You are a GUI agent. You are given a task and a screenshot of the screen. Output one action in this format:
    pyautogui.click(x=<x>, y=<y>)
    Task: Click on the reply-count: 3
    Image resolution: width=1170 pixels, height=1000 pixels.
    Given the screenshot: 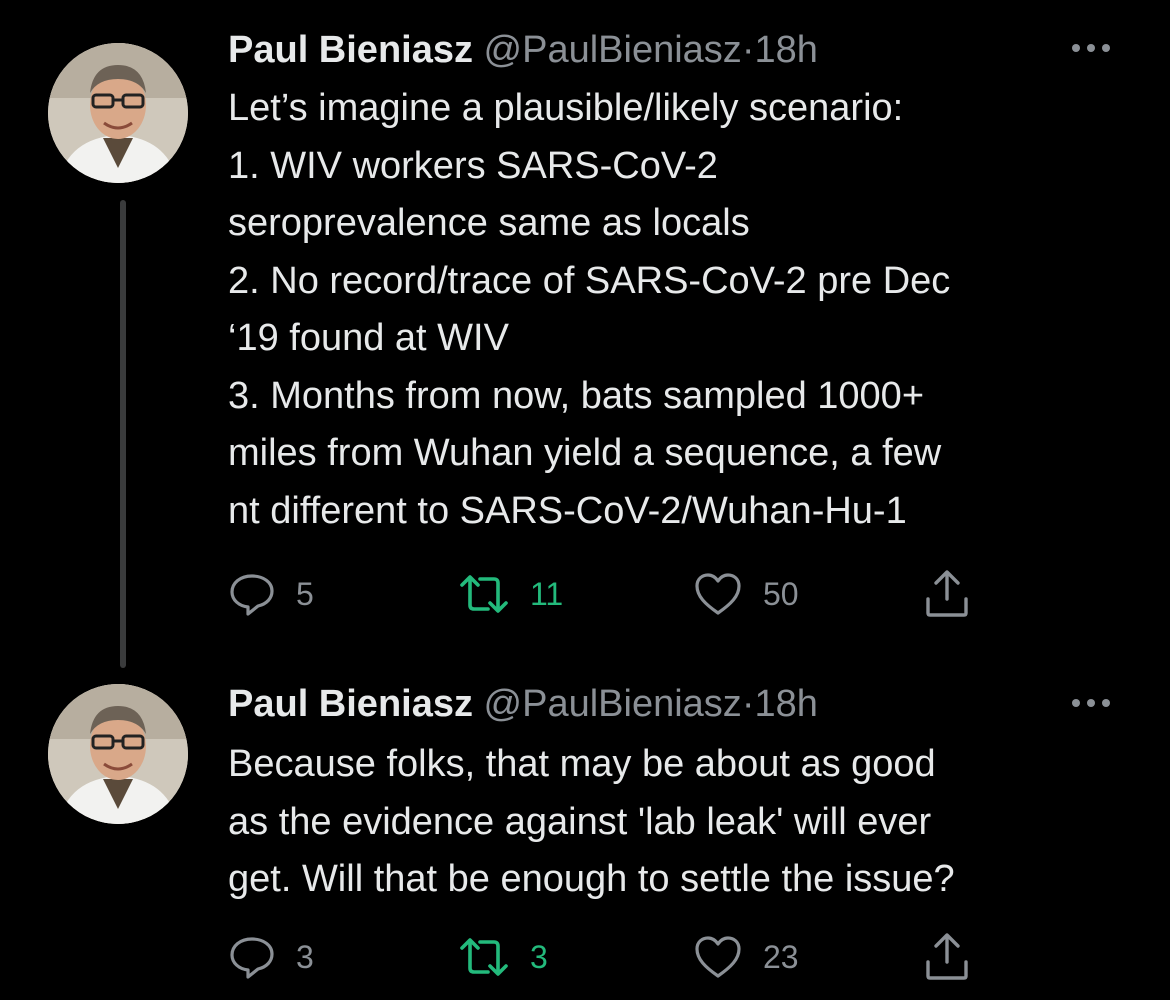 What is the action you would take?
    pyautogui.click(x=305, y=956)
    